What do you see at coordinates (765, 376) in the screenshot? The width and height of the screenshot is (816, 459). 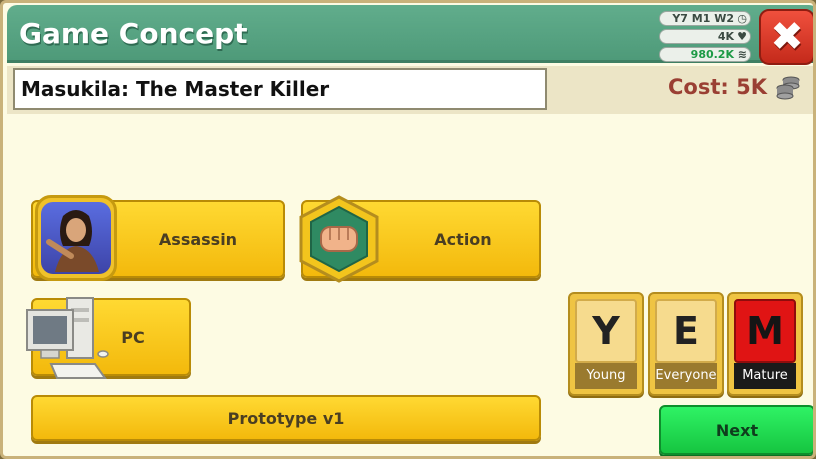 I see `age-rating-label: Mature` at bounding box center [765, 376].